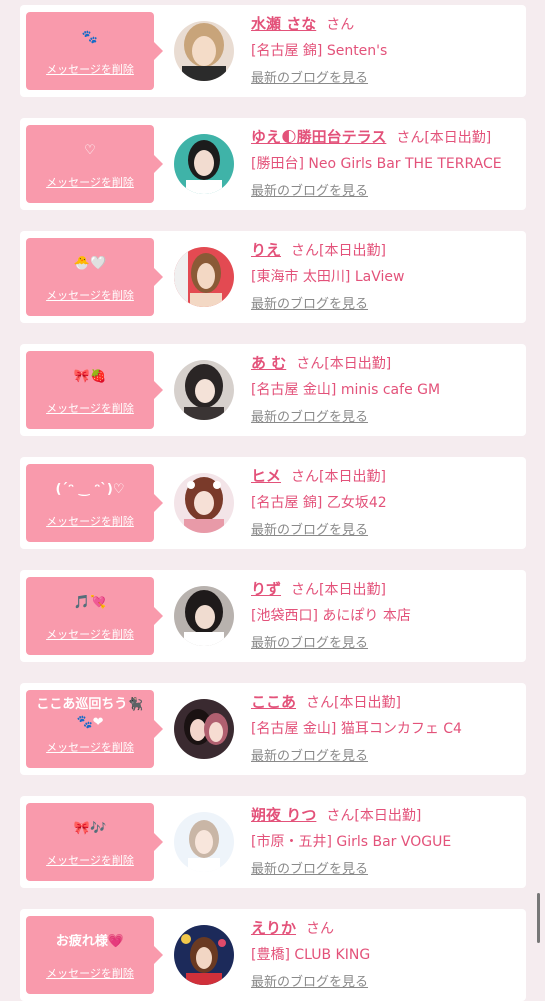  What do you see at coordinates (538, 918) in the screenshot?
I see `scrollbar` at bounding box center [538, 918].